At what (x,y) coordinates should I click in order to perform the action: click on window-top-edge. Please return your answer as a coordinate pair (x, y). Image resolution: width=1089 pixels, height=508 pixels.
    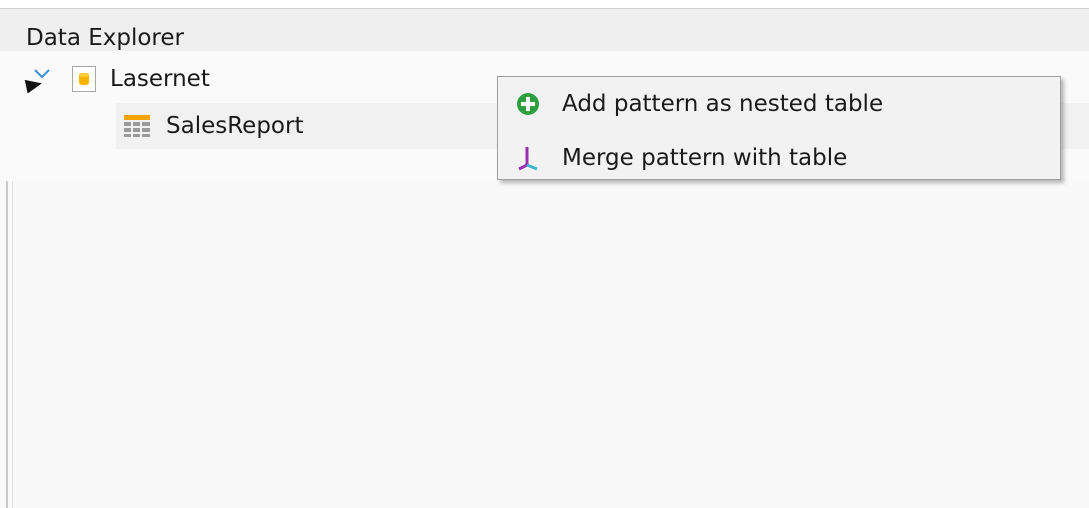
    Looking at the image, I should click on (544, 4).